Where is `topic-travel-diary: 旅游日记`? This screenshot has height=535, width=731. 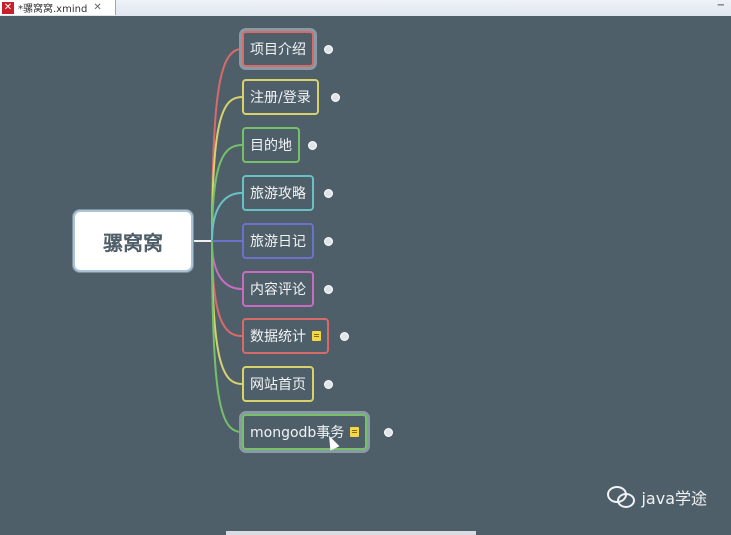
topic-travel-diary: 旅游日记 is located at coordinates (278, 241).